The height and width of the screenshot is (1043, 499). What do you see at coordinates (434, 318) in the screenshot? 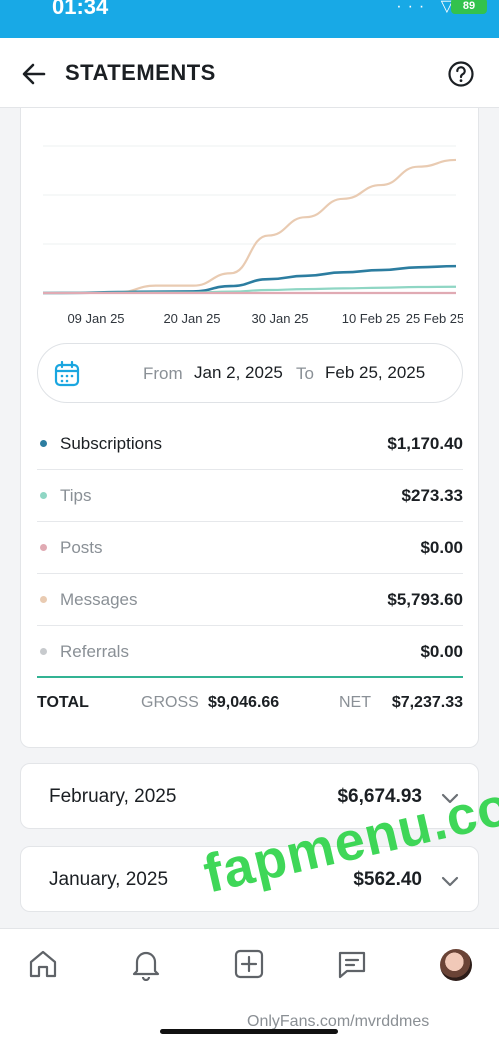
I see `x-tick-label: 25 Feb 25` at bounding box center [434, 318].